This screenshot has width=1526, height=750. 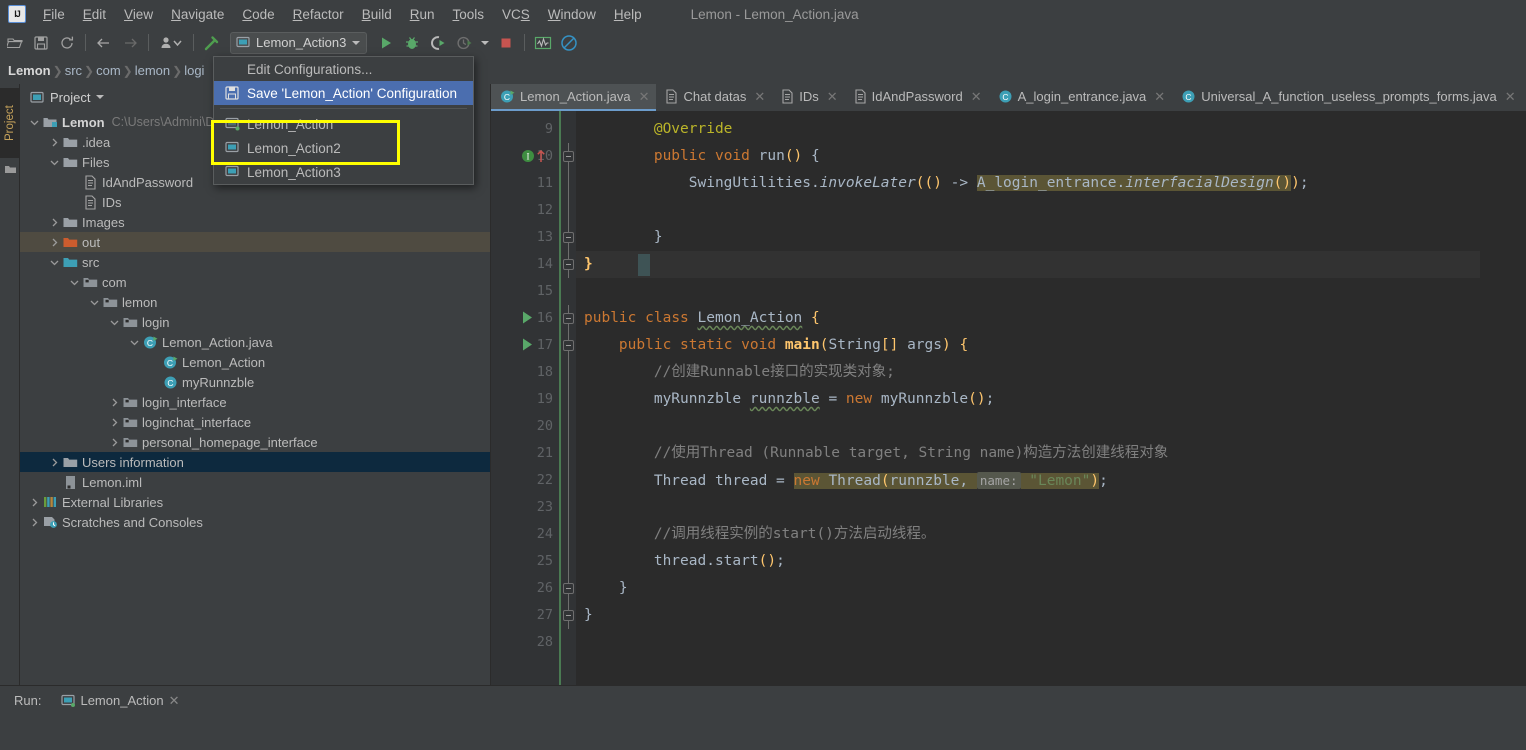 What do you see at coordinates (412, 43) in the screenshot?
I see `debug-icon` at bounding box center [412, 43].